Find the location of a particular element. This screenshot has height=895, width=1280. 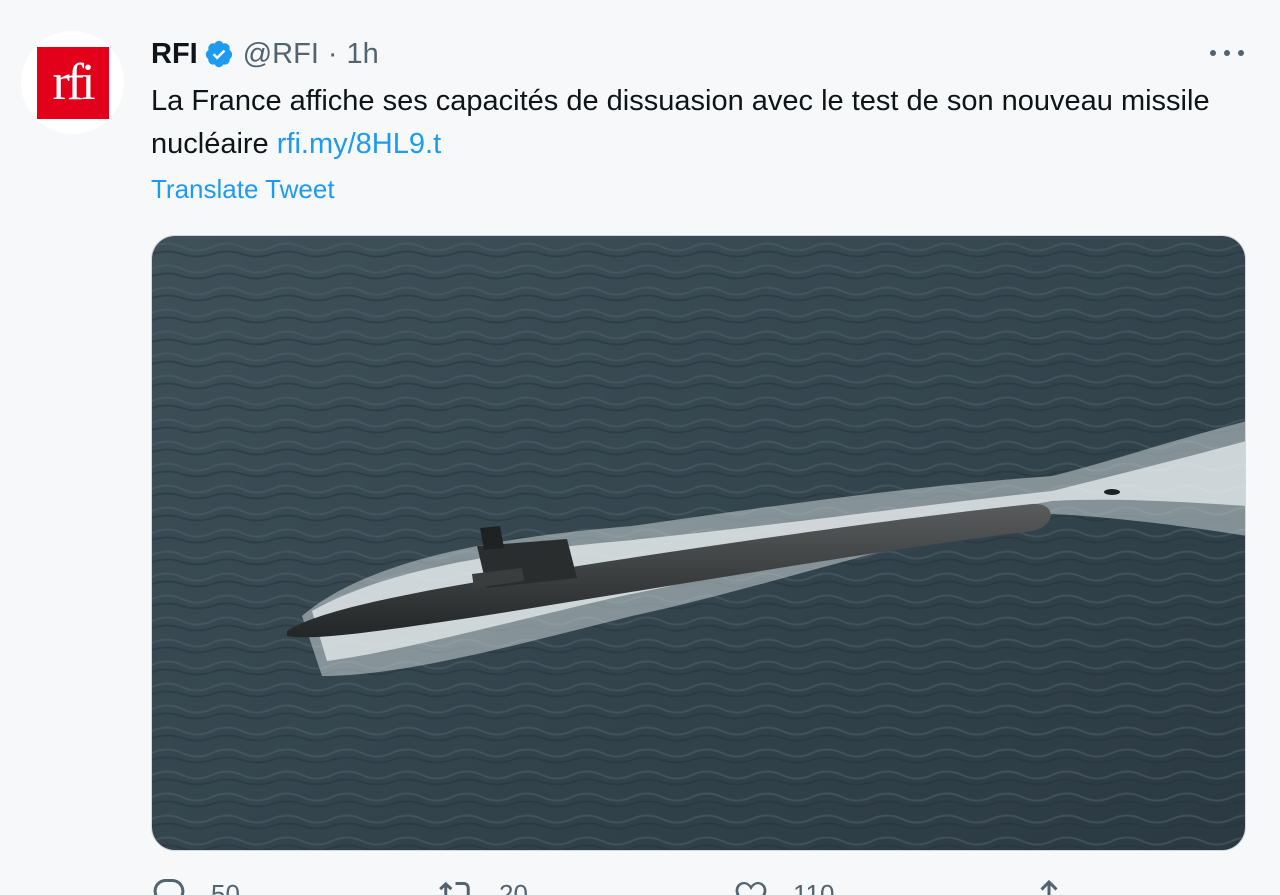

tweet-link: rfi.my/8HL9.t is located at coordinates (359, 144).